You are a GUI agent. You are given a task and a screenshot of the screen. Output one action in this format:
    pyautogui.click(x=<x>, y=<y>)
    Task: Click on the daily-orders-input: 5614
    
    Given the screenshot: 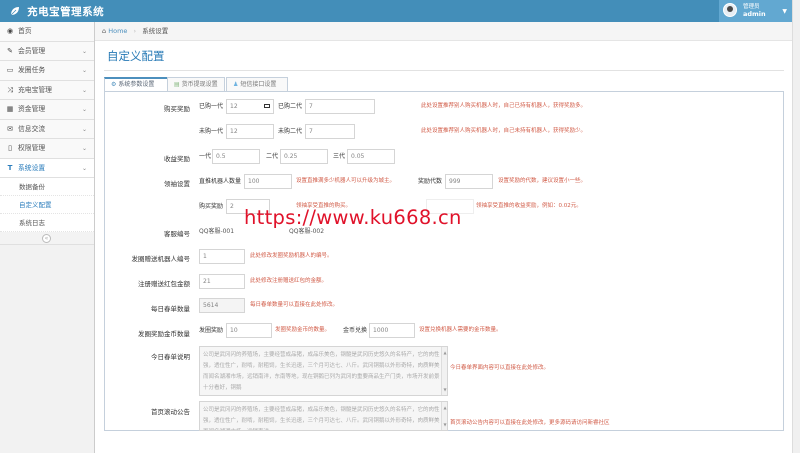 What is the action you would take?
    pyautogui.click(x=222, y=305)
    